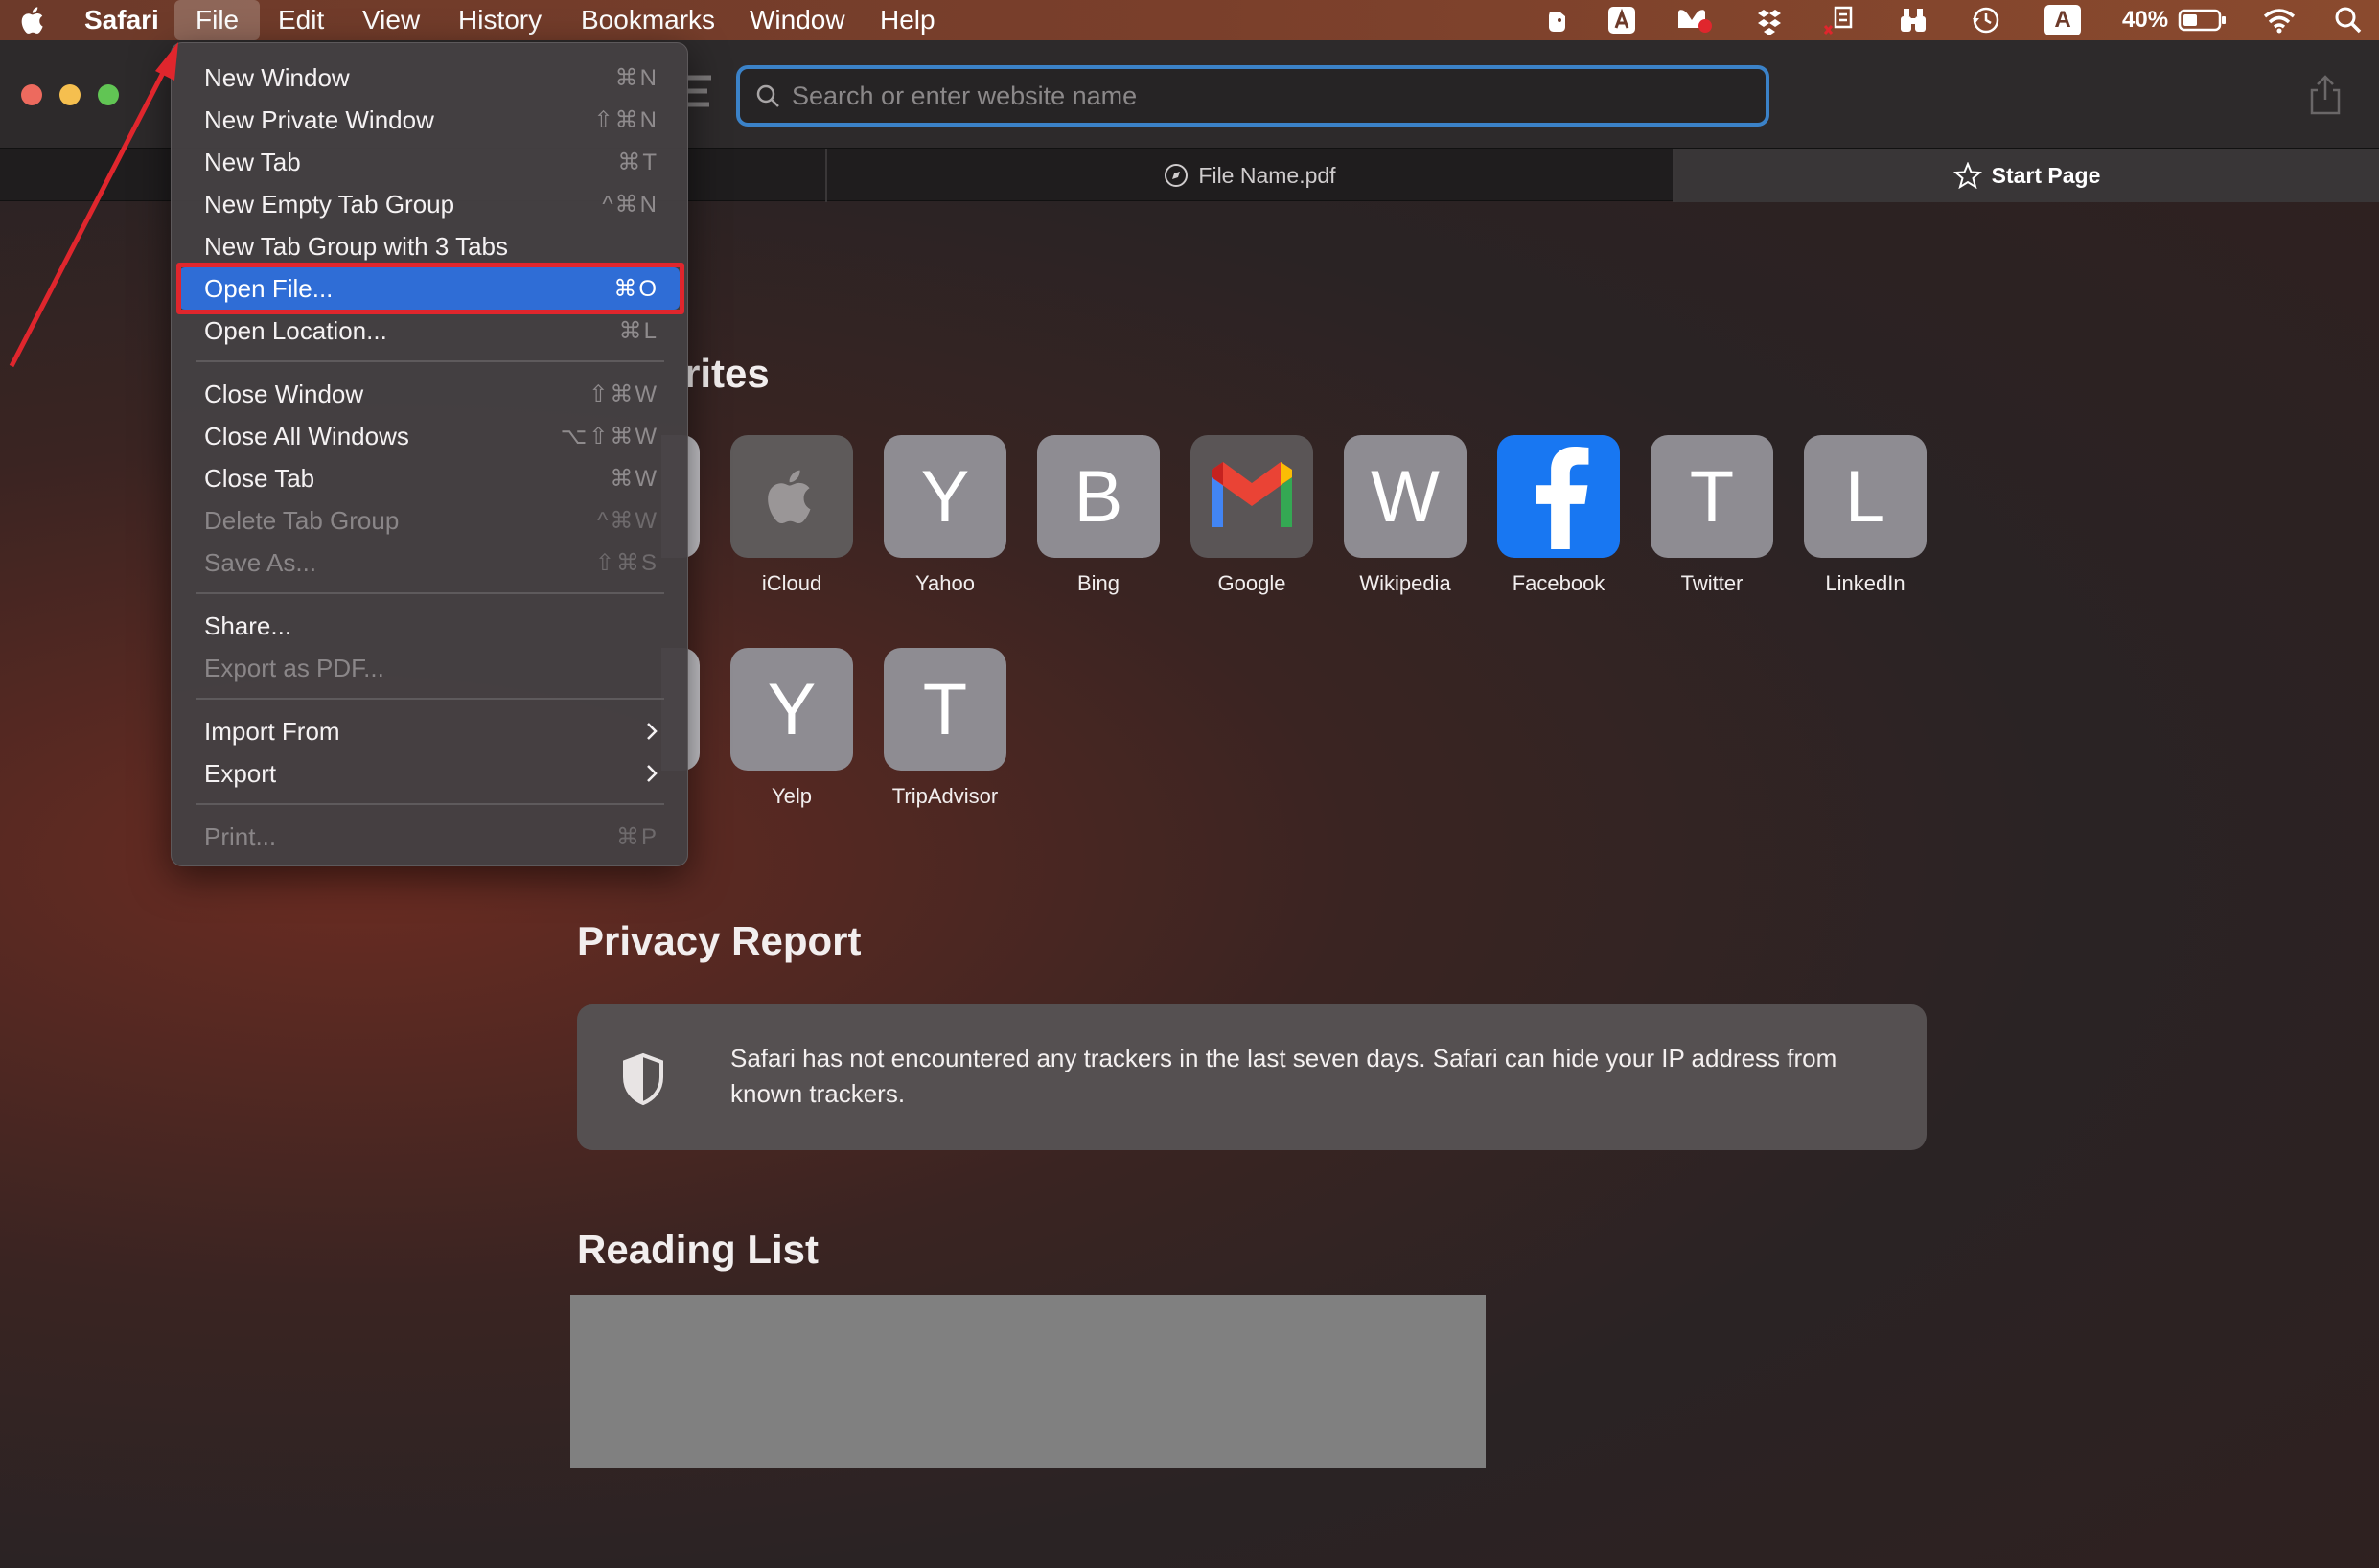 The image size is (2379, 1568). What do you see at coordinates (945, 496) in the screenshot?
I see `yahoo-tile: Y` at bounding box center [945, 496].